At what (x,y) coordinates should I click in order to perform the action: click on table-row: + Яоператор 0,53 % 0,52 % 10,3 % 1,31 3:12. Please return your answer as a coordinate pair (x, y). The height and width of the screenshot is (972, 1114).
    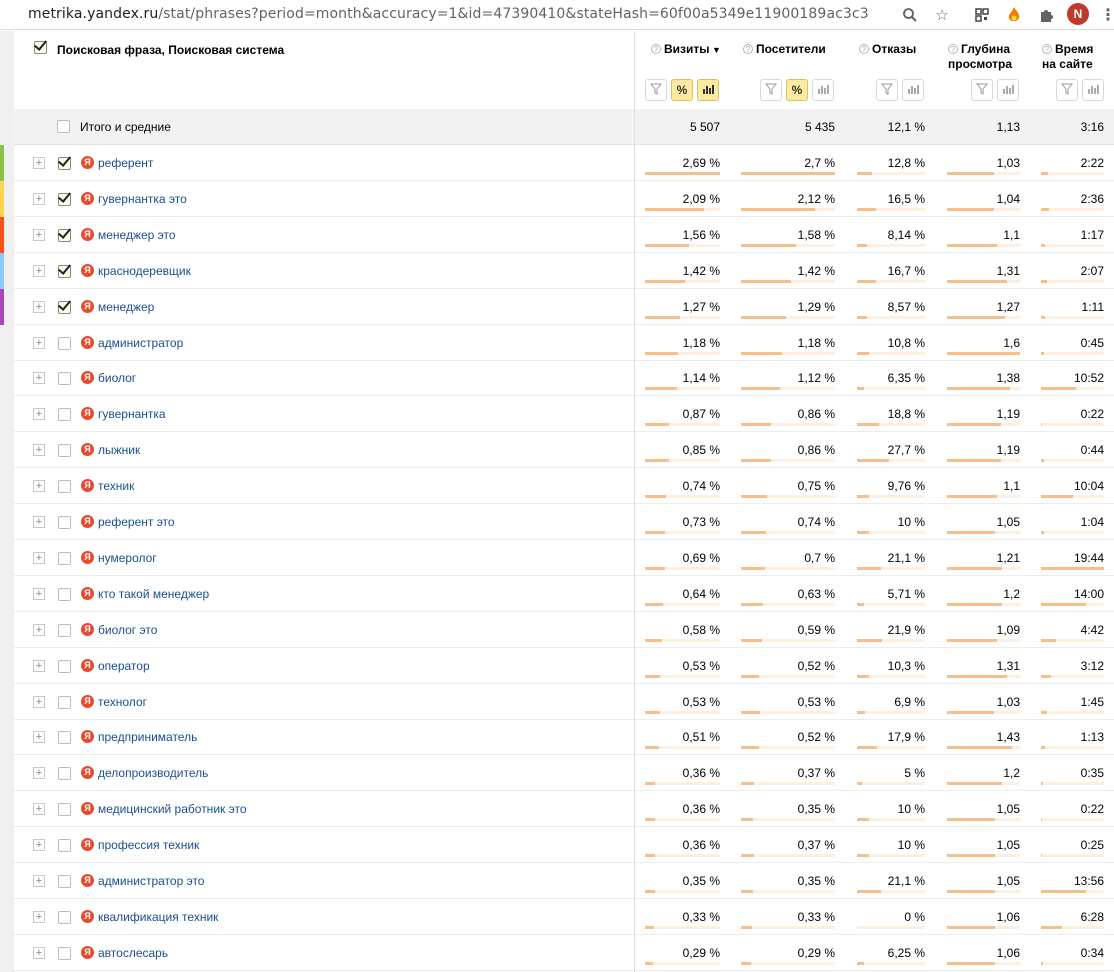
    Looking at the image, I should click on (564, 666).